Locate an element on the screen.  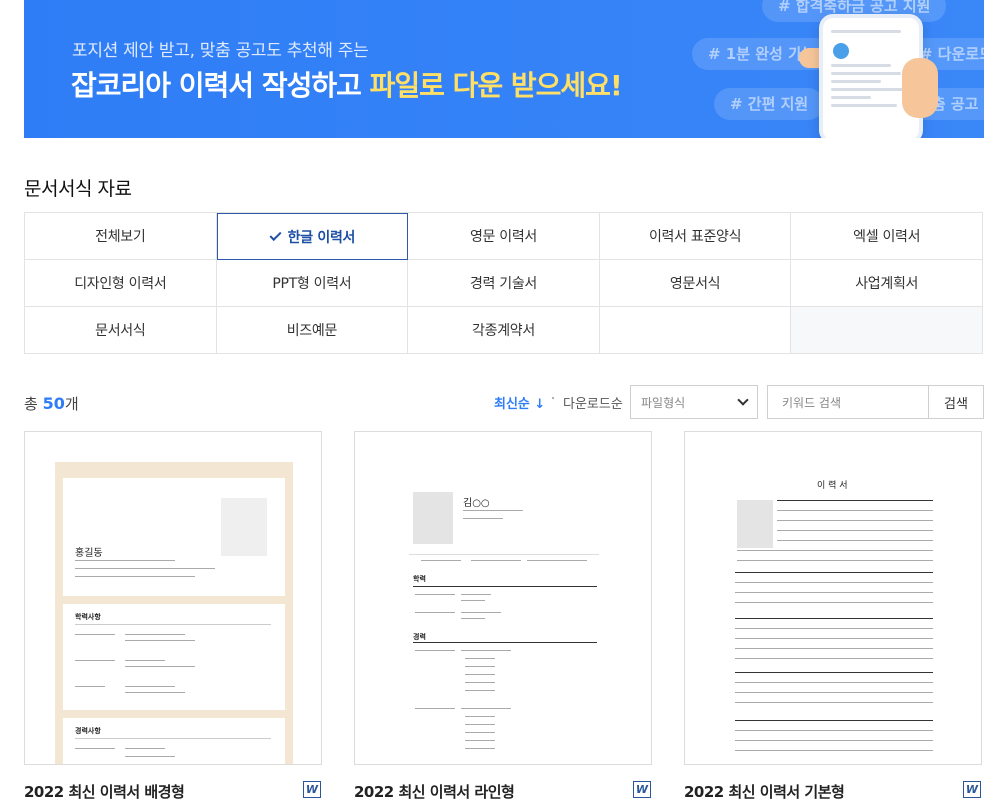
thumb-section-title: 경력사항 is located at coordinates (88, 731).